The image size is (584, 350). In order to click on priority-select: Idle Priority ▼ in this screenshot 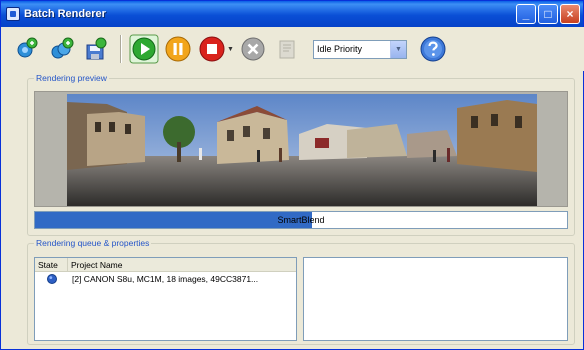, I will do `click(359, 49)`.